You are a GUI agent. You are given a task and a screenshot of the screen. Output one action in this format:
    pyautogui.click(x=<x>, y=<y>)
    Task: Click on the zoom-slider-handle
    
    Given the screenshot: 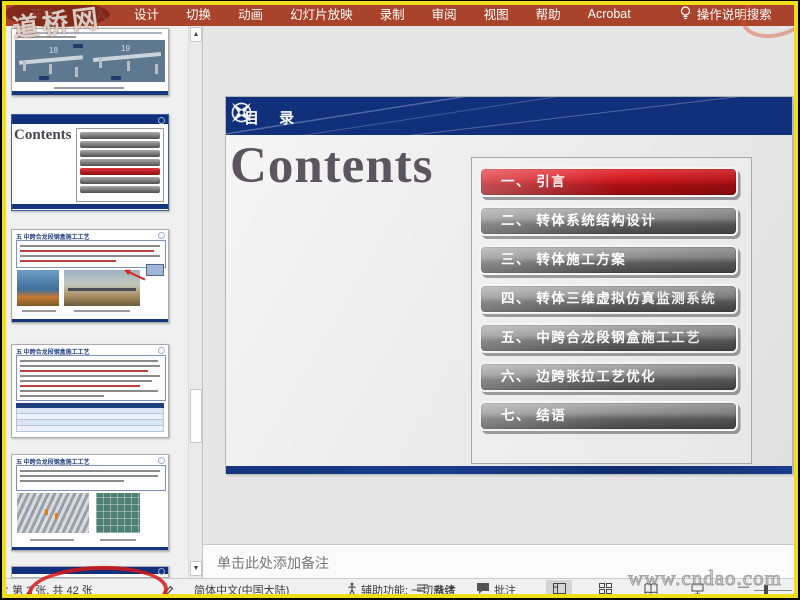 What is the action you would take?
    pyautogui.click(x=766, y=590)
    